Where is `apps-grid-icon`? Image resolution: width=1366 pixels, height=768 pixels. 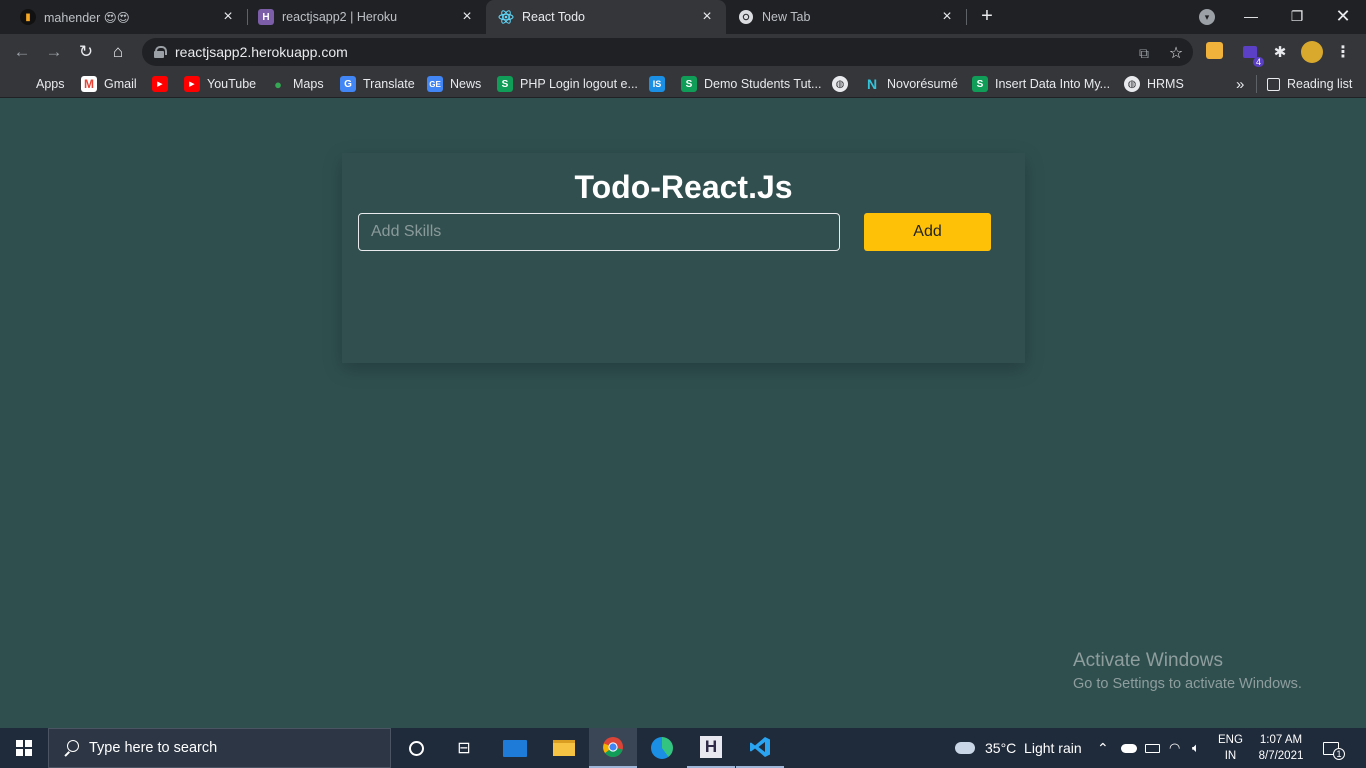
apps-grid-icon is located at coordinates (22, 84).